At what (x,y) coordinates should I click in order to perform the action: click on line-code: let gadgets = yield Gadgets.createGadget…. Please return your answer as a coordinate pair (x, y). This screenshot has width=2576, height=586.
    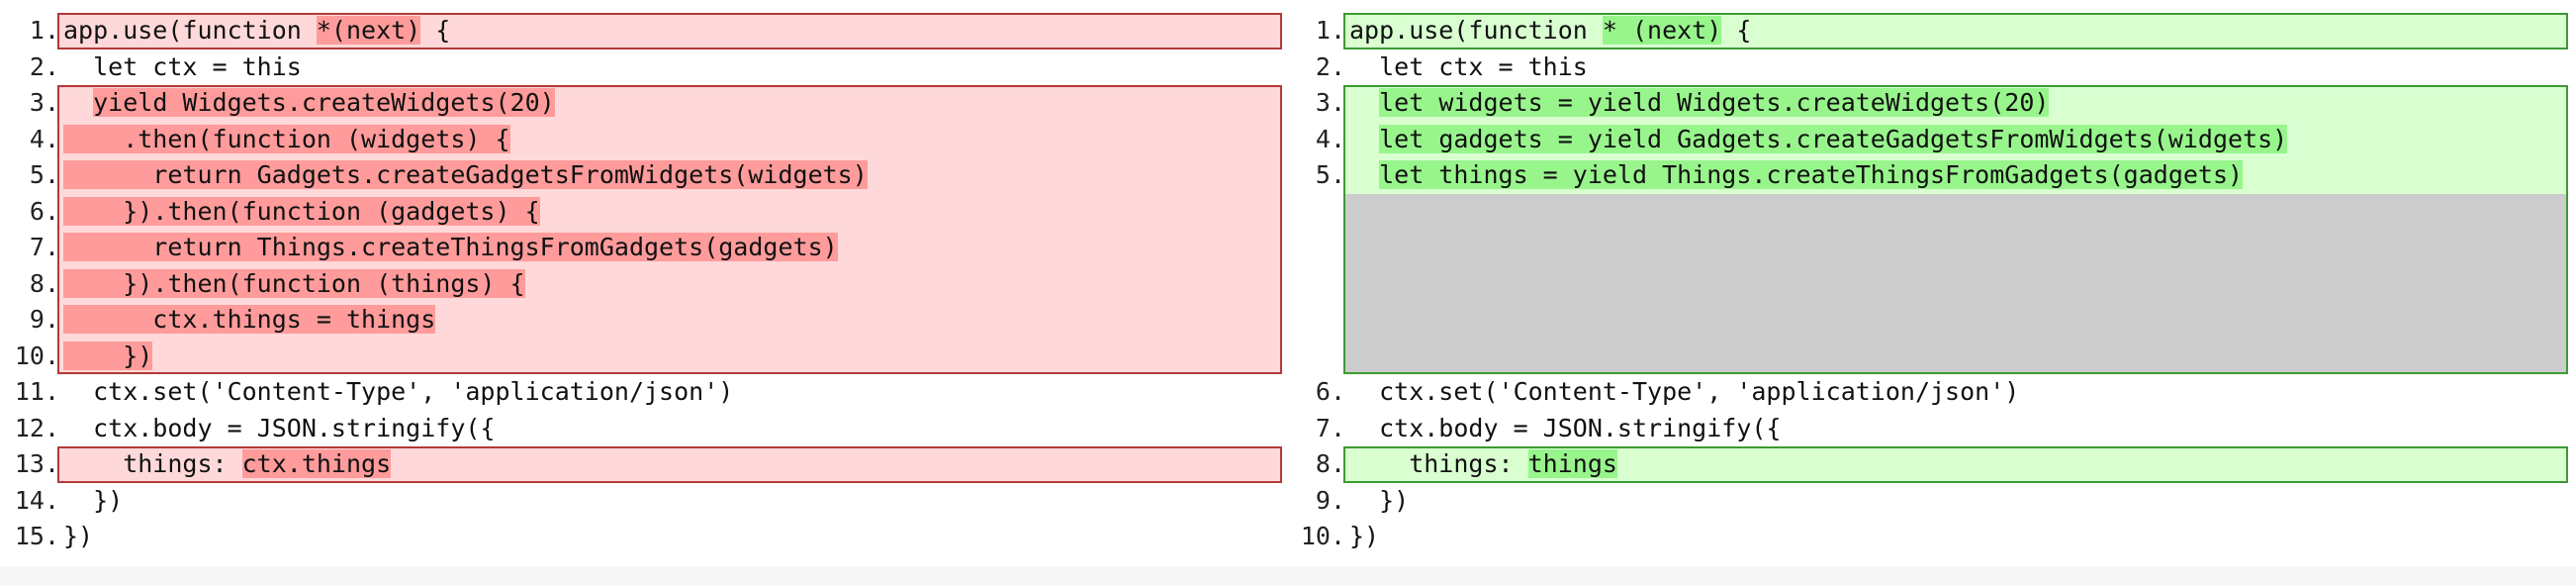
    Looking at the image, I should click on (1959, 140).